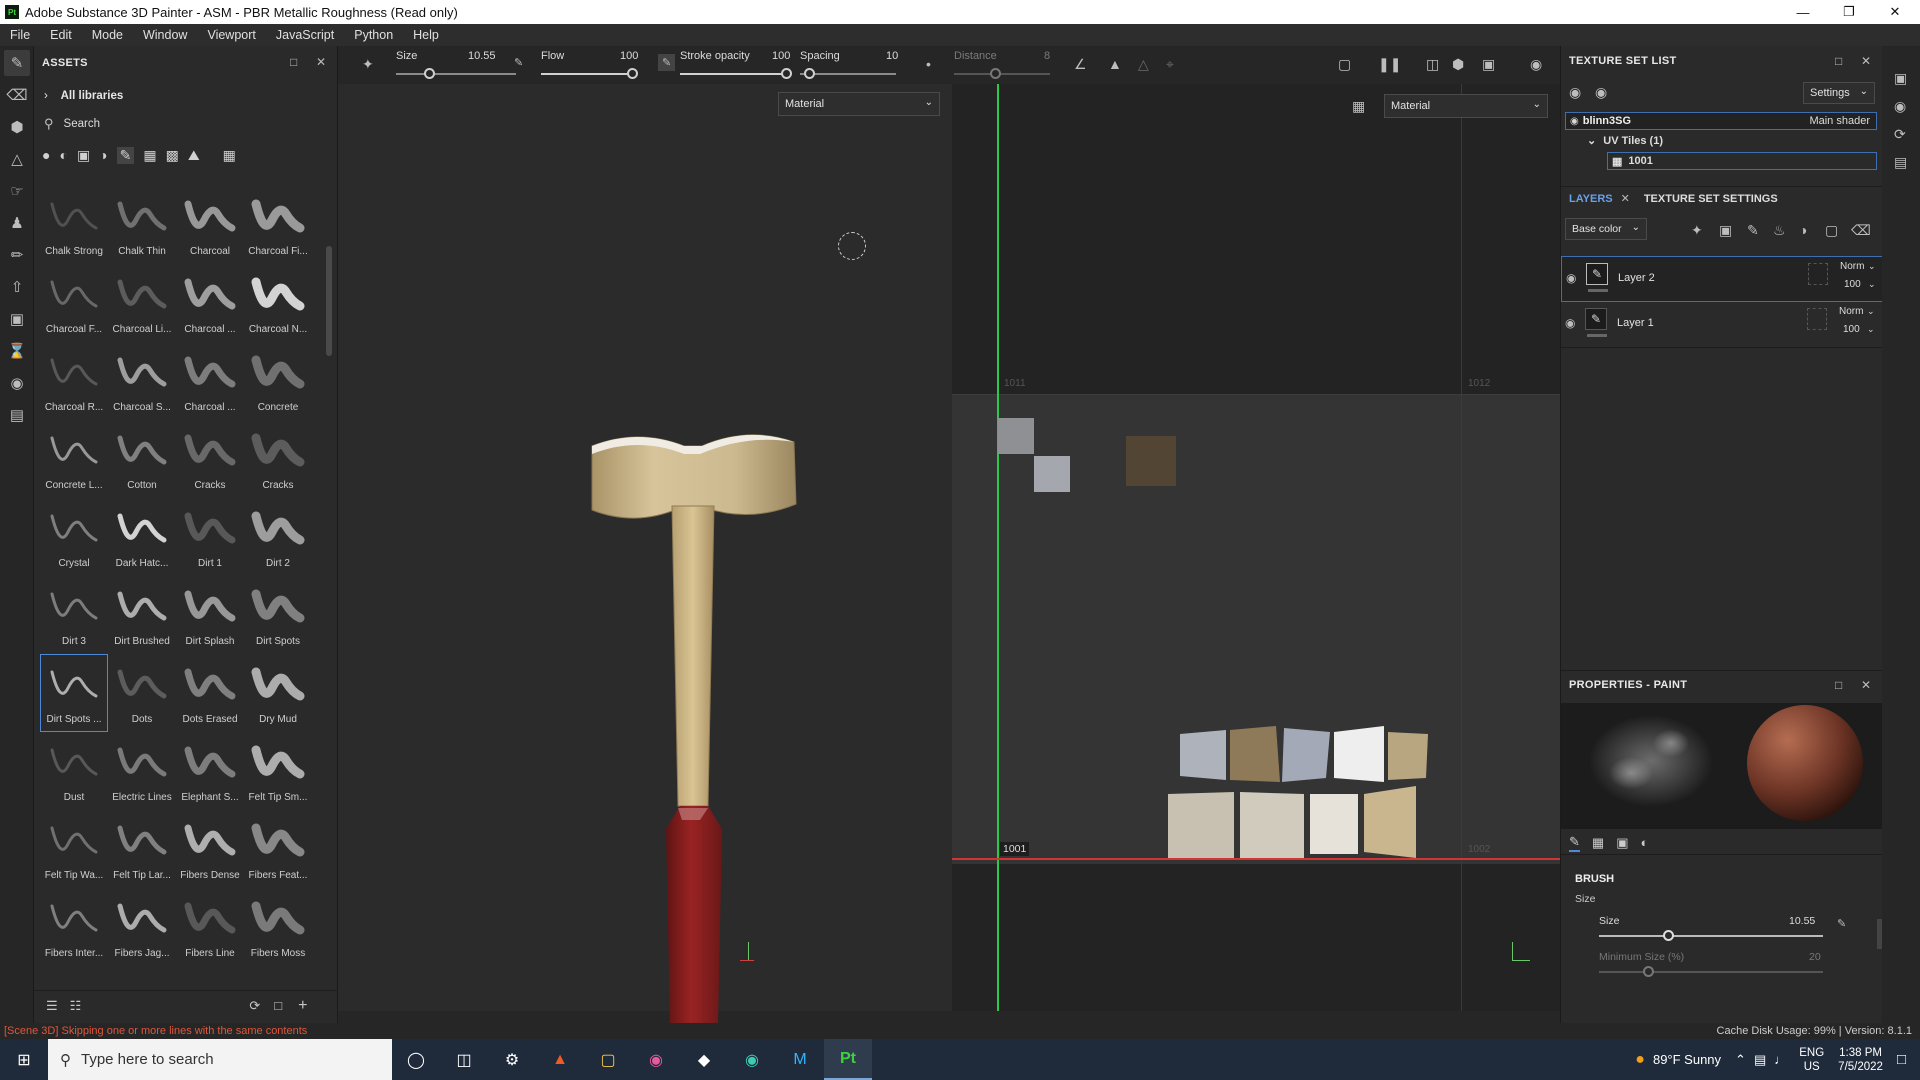 The width and height of the screenshot is (1920, 1080). I want to click on flow-pressure-icon: ✎, so click(667, 62).